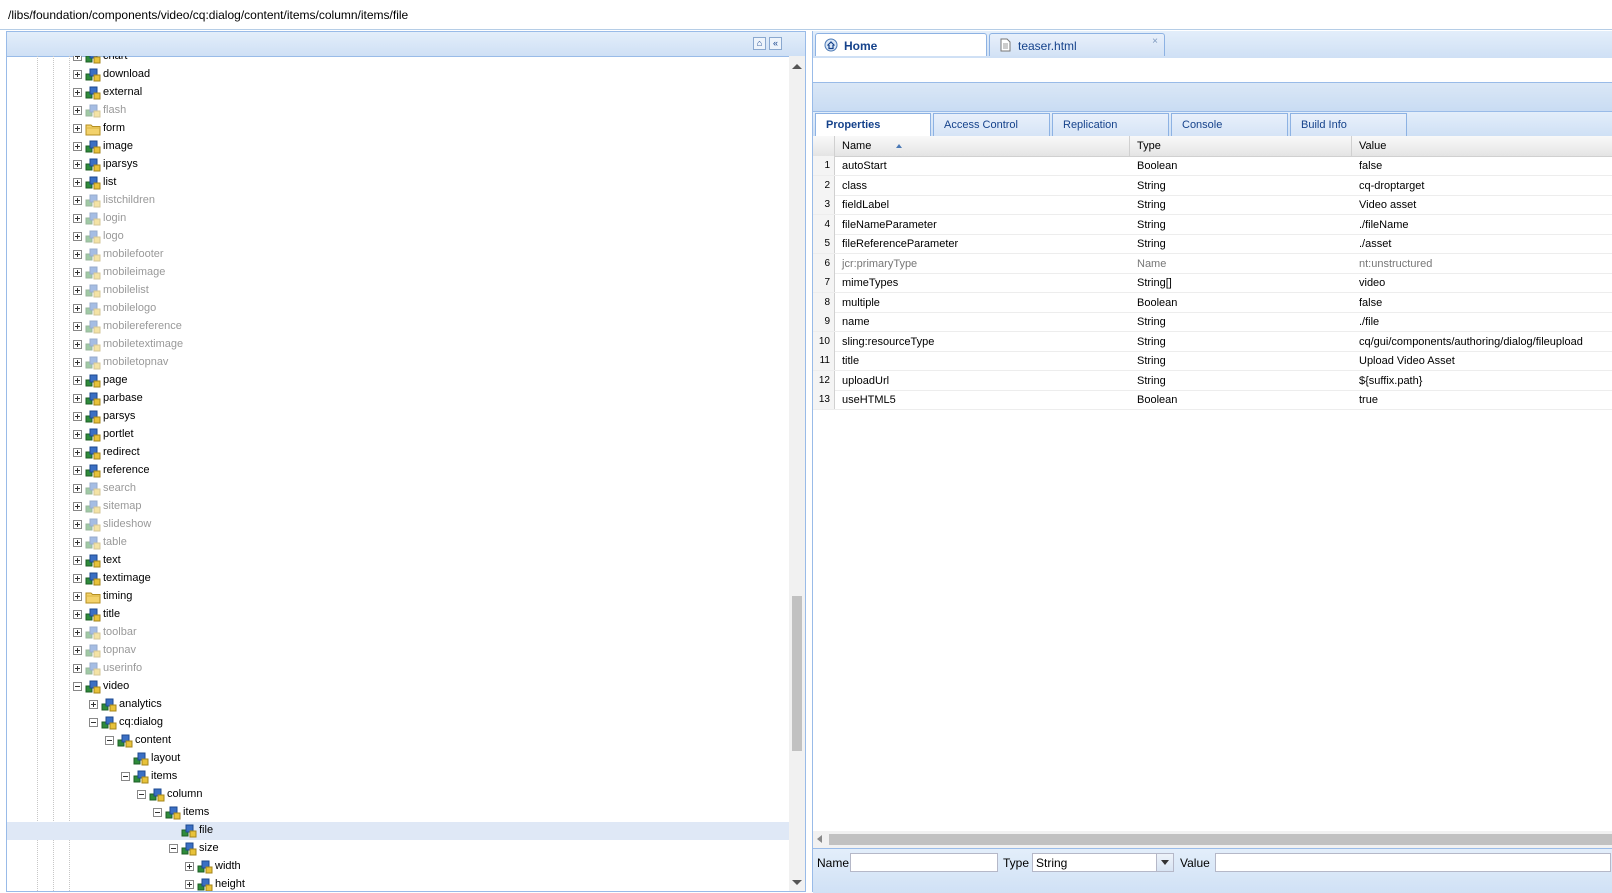  Describe the element at coordinates (399, 219) in the screenshot. I see `tree-node-login: login` at that location.